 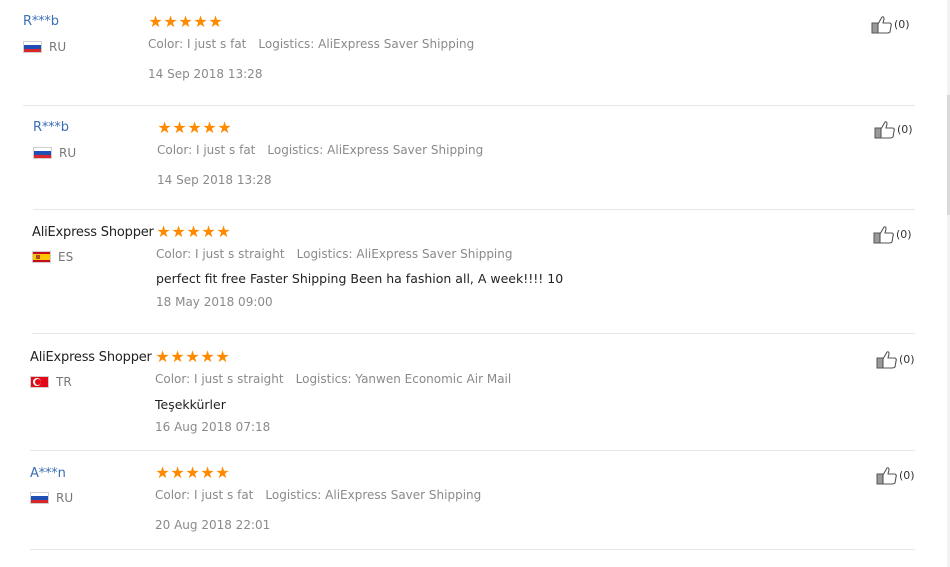 I want to click on review-date: 18 May 2018 09:00, so click(x=214, y=302).